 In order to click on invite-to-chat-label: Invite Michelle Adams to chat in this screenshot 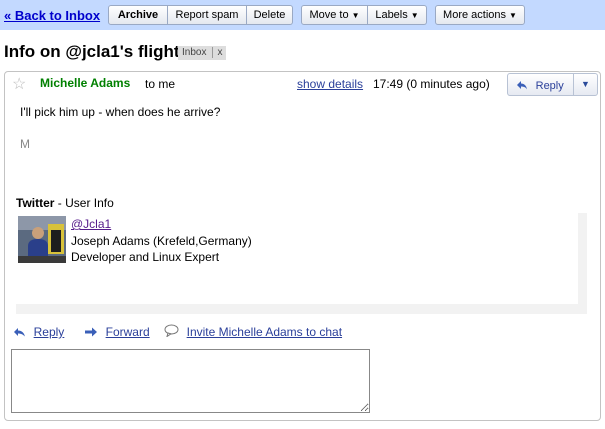, I will do `click(264, 332)`.